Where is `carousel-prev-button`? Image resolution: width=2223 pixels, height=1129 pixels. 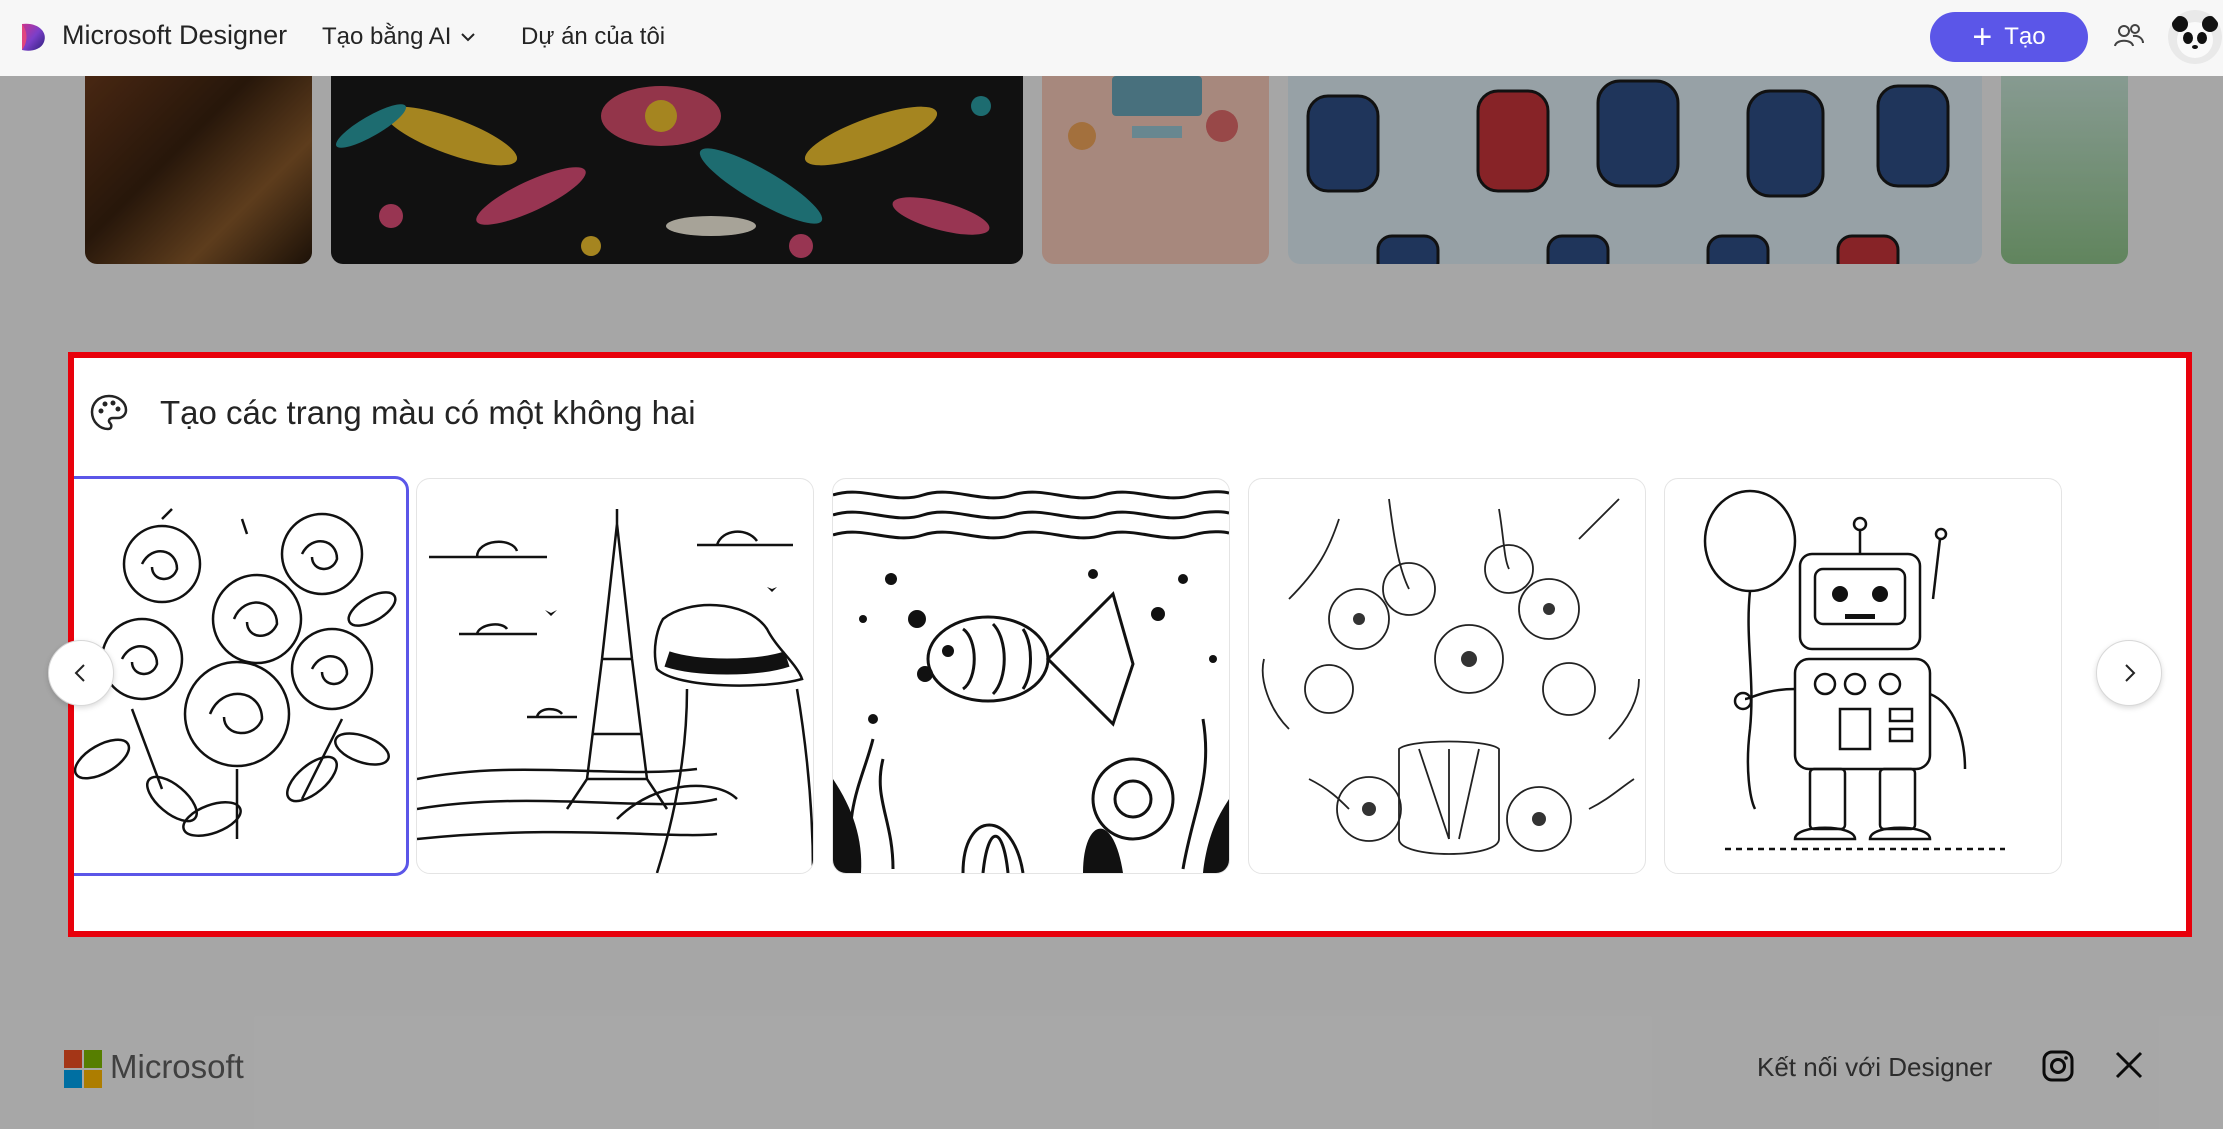
carousel-prev-button is located at coordinates (81, 673).